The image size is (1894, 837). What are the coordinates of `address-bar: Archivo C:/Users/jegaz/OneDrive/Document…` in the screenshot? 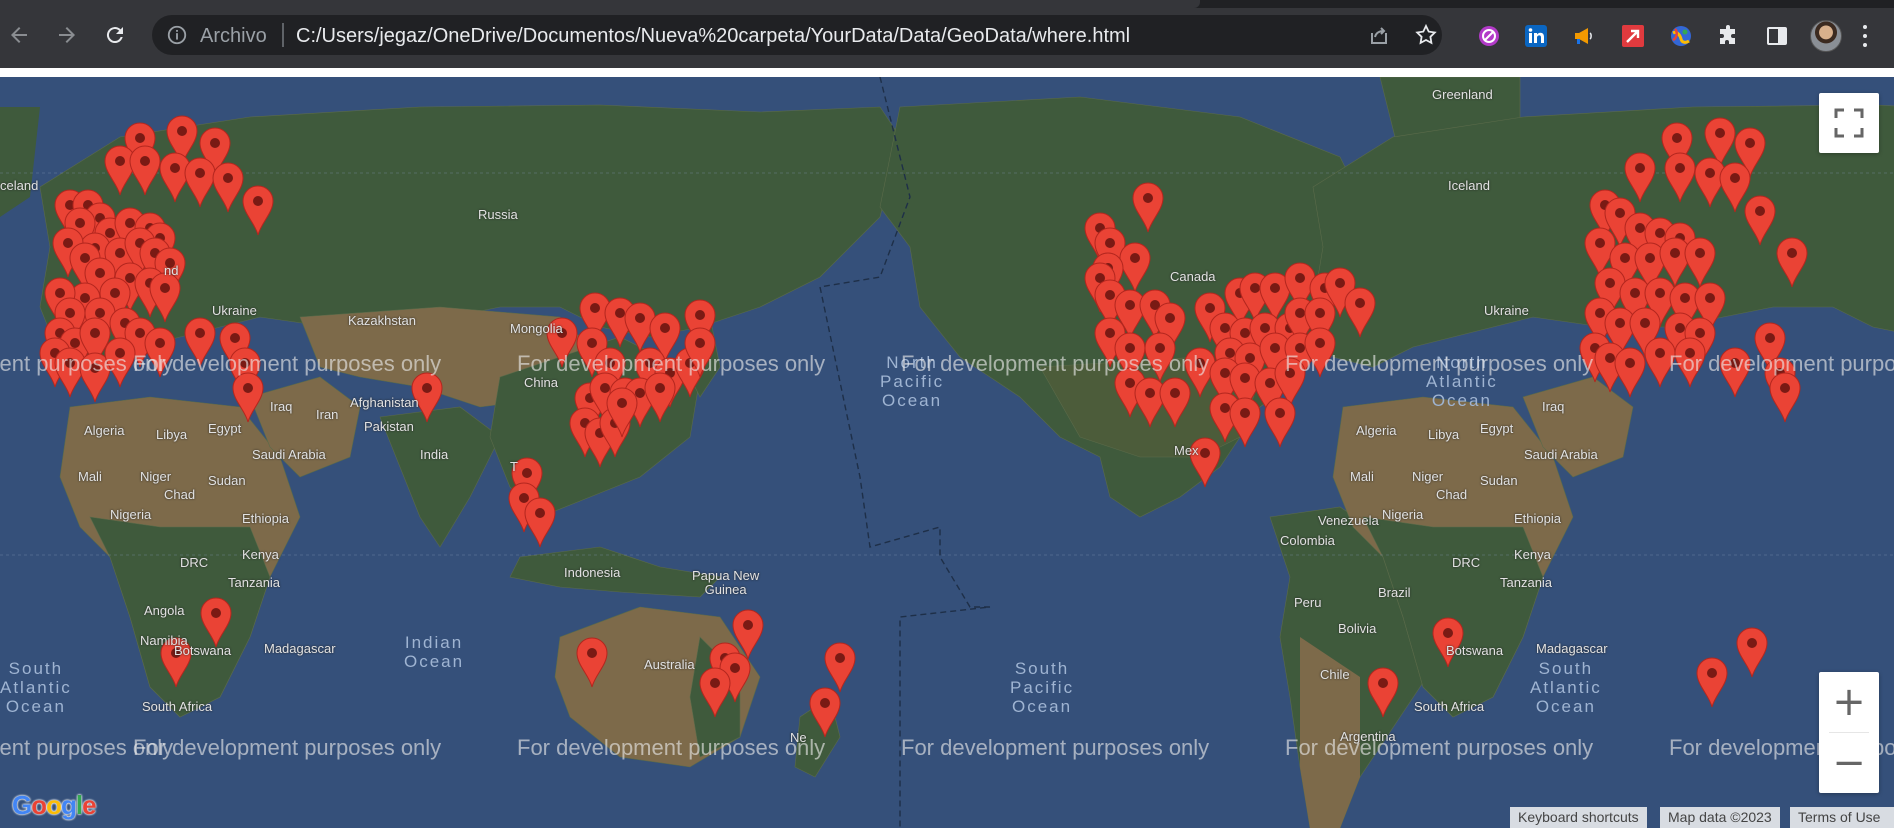 It's located at (797, 35).